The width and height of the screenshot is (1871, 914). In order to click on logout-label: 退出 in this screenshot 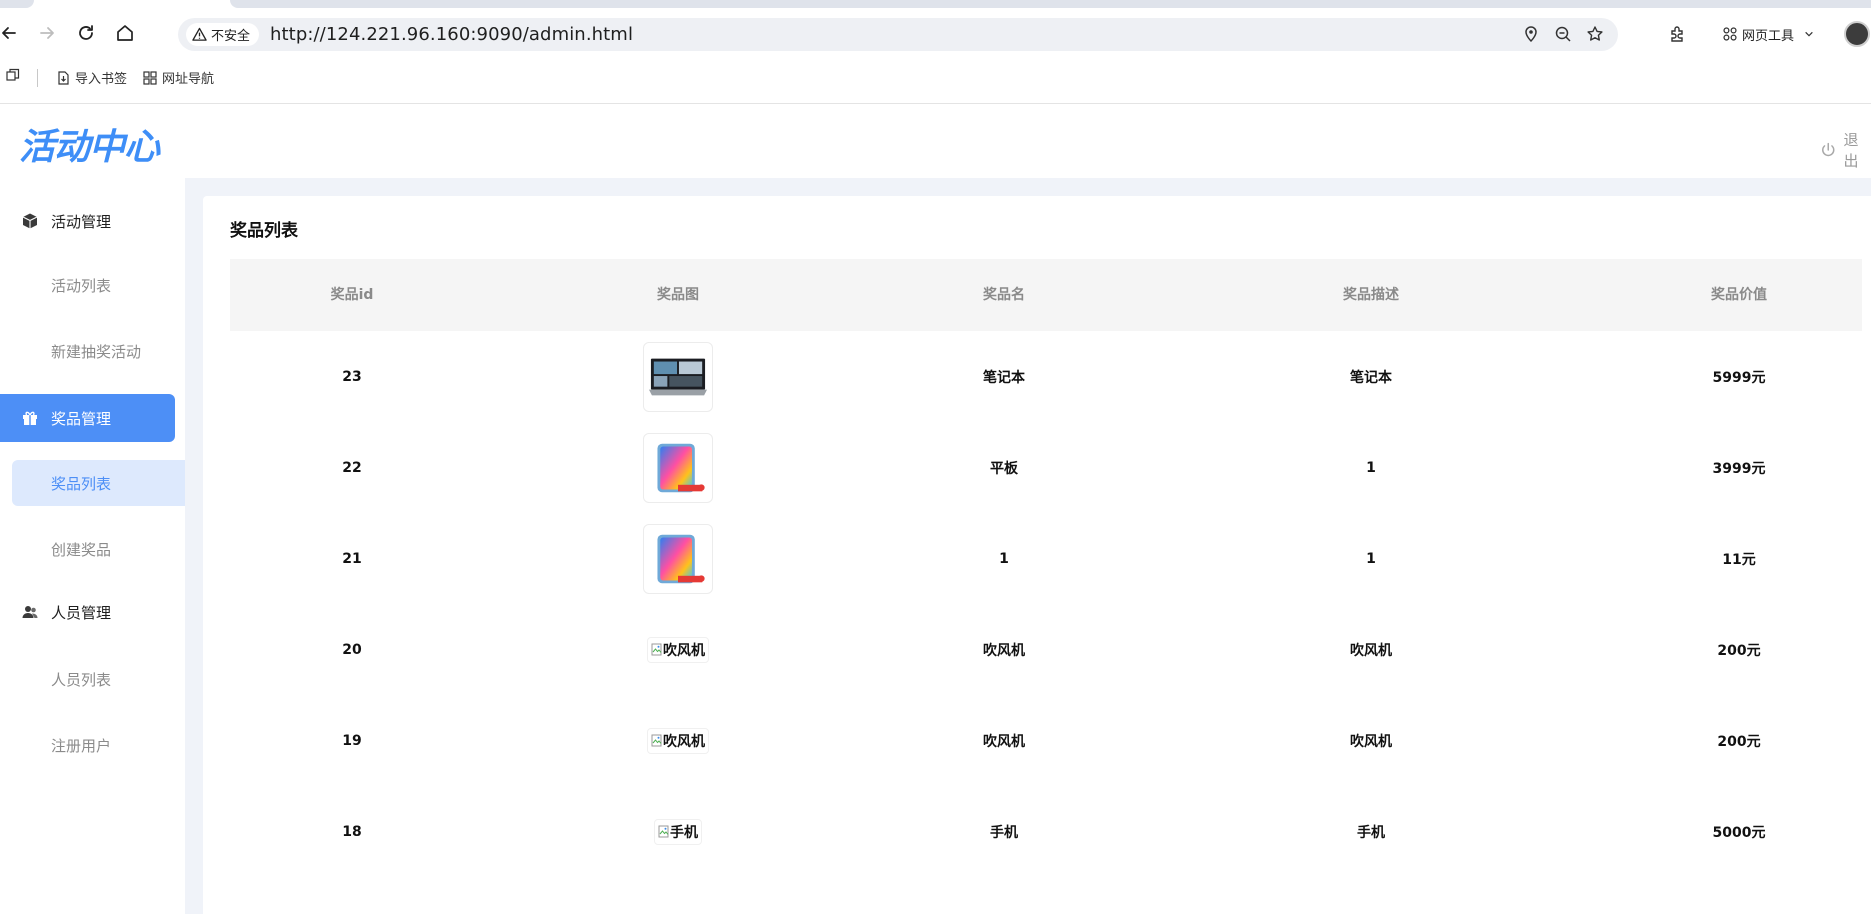, I will do `click(1851, 150)`.